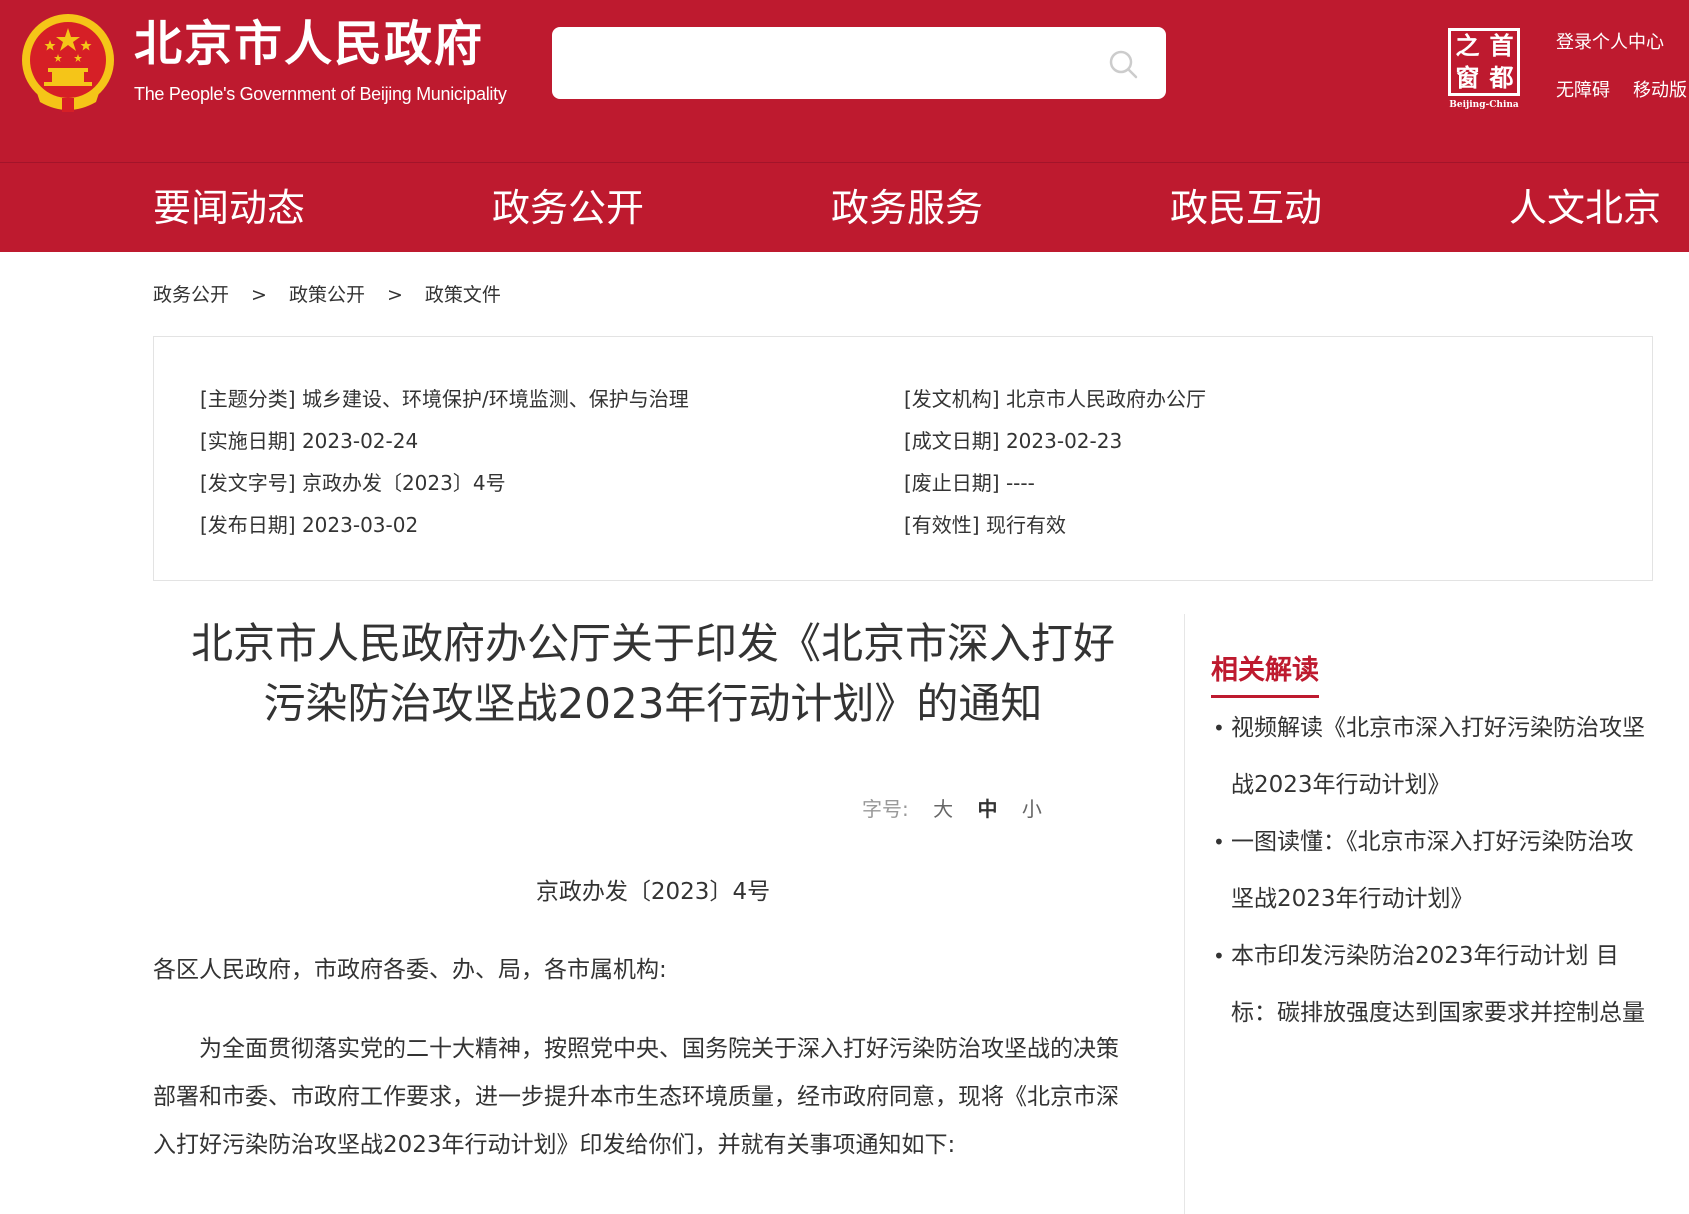 This screenshot has width=1689, height=1214. Describe the element at coordinates (309, 525) in the screenshot. I see `meta-publish-date: [发布日期] 2023-03-02` at that location.